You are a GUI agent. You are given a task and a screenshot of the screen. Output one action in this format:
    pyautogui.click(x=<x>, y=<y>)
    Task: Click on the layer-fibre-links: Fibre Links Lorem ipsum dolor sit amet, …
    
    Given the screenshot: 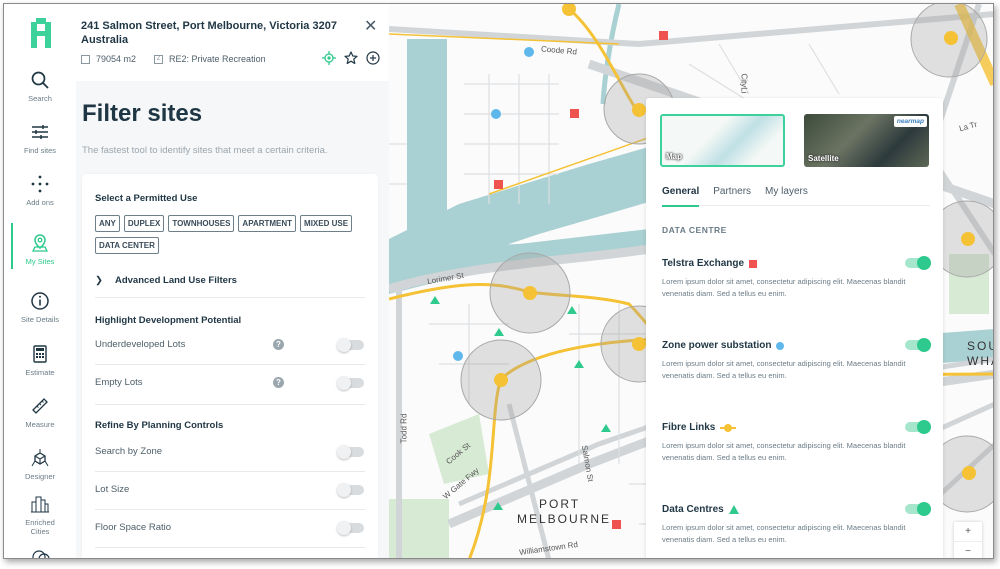 What is the action you would take?
    pyautogui.click(x=797, y=442)
    